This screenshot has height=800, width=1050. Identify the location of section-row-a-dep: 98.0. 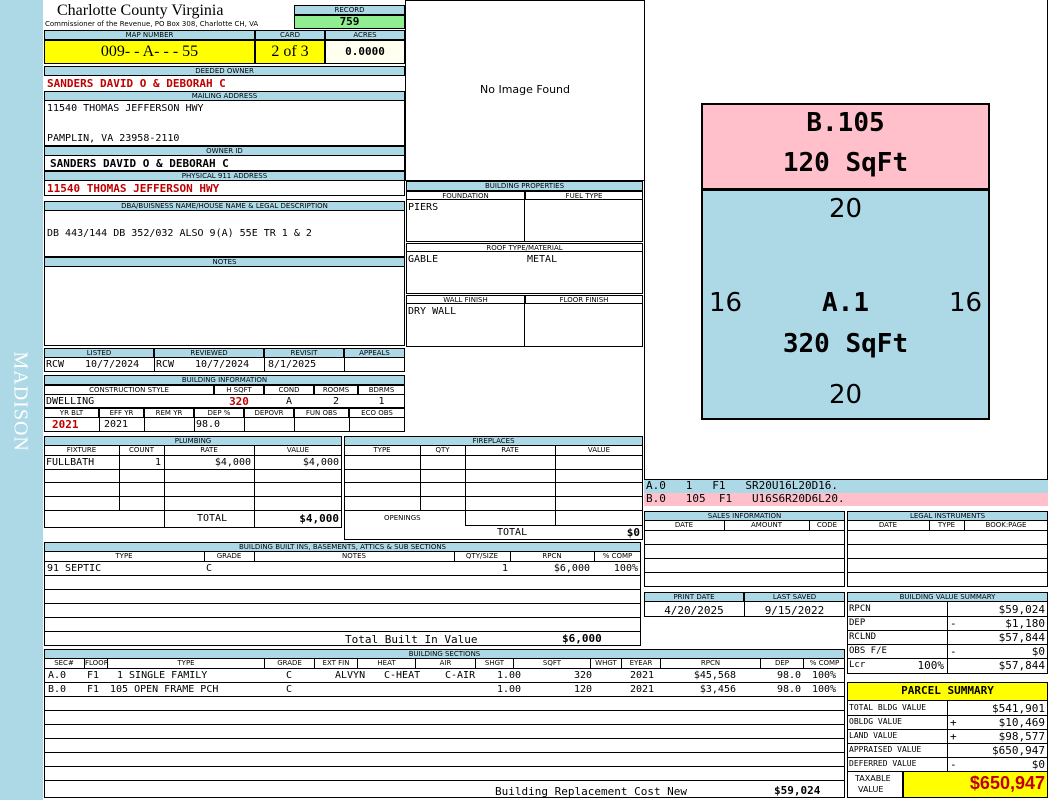
(789, 675).